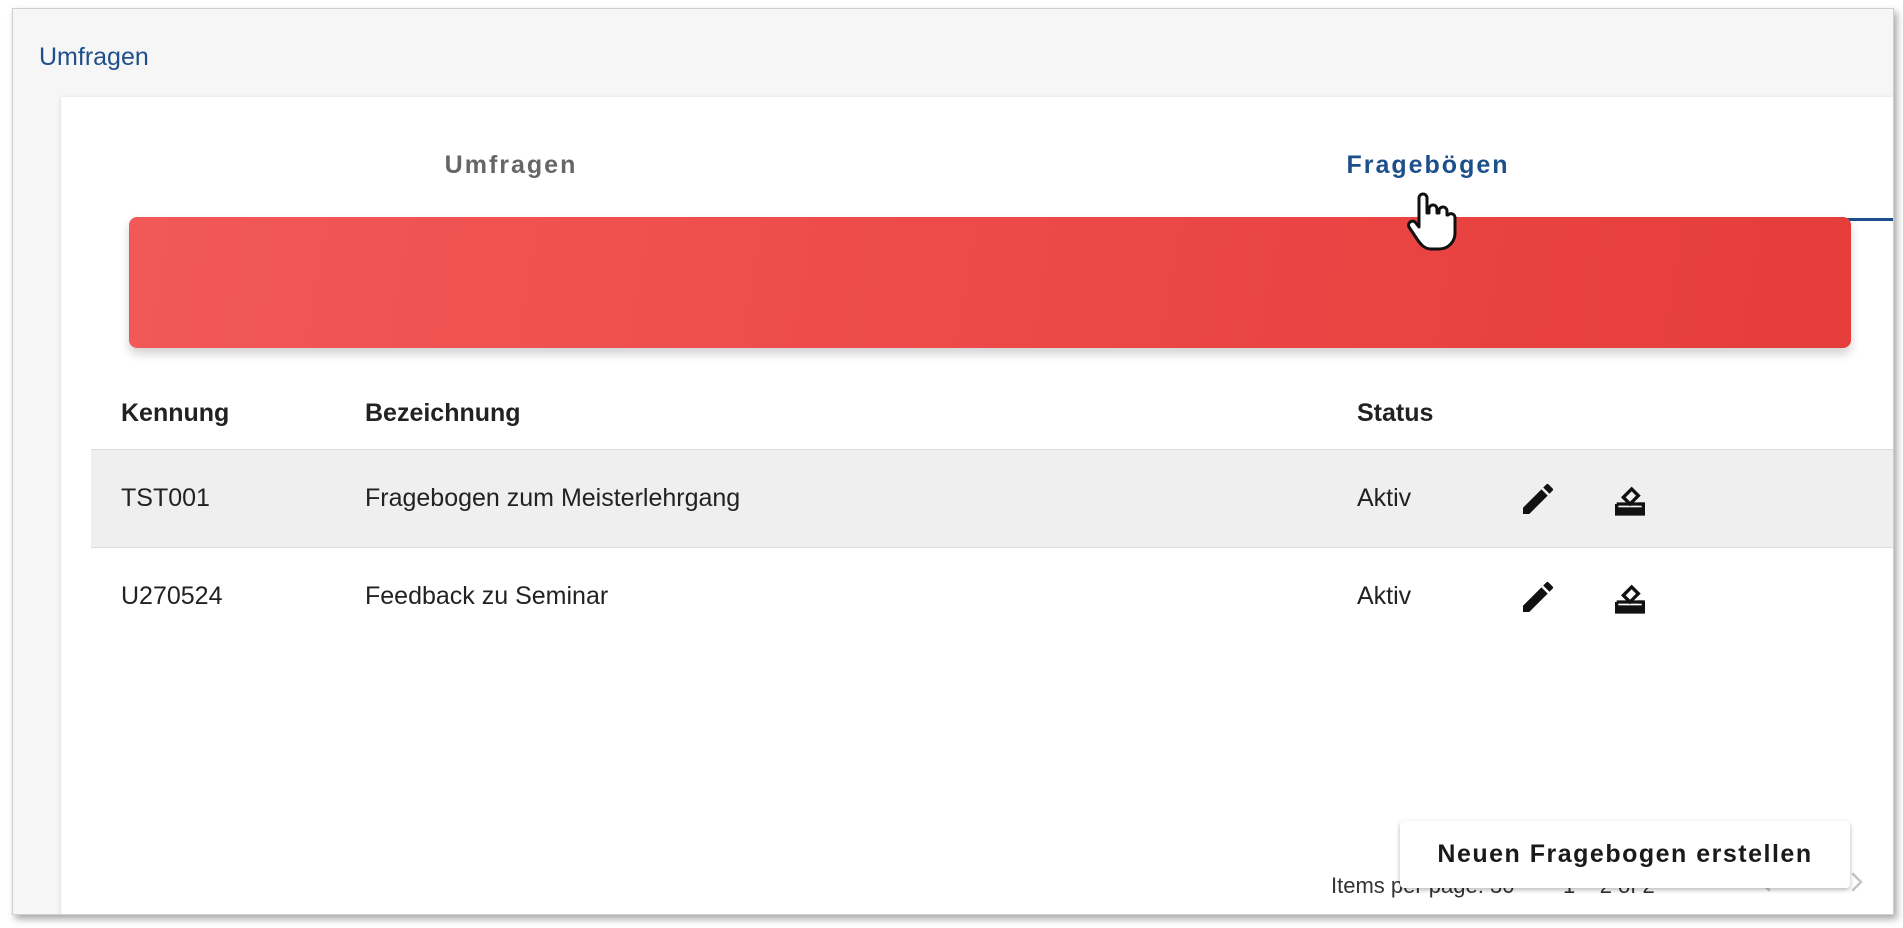 Image resolution: width=1903 pixels, height=928 pixels. I want to click on row-kennung: TST001, so click(165, 498).